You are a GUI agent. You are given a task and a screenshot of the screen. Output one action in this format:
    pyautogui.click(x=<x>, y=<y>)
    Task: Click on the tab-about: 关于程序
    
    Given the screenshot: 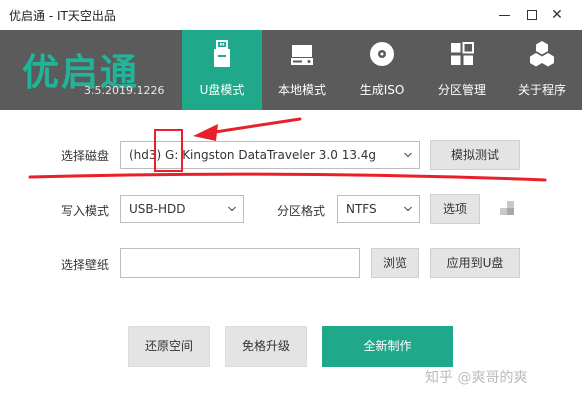 What is the action you would take?
    pyautogui.click(x=542, y=70)
    